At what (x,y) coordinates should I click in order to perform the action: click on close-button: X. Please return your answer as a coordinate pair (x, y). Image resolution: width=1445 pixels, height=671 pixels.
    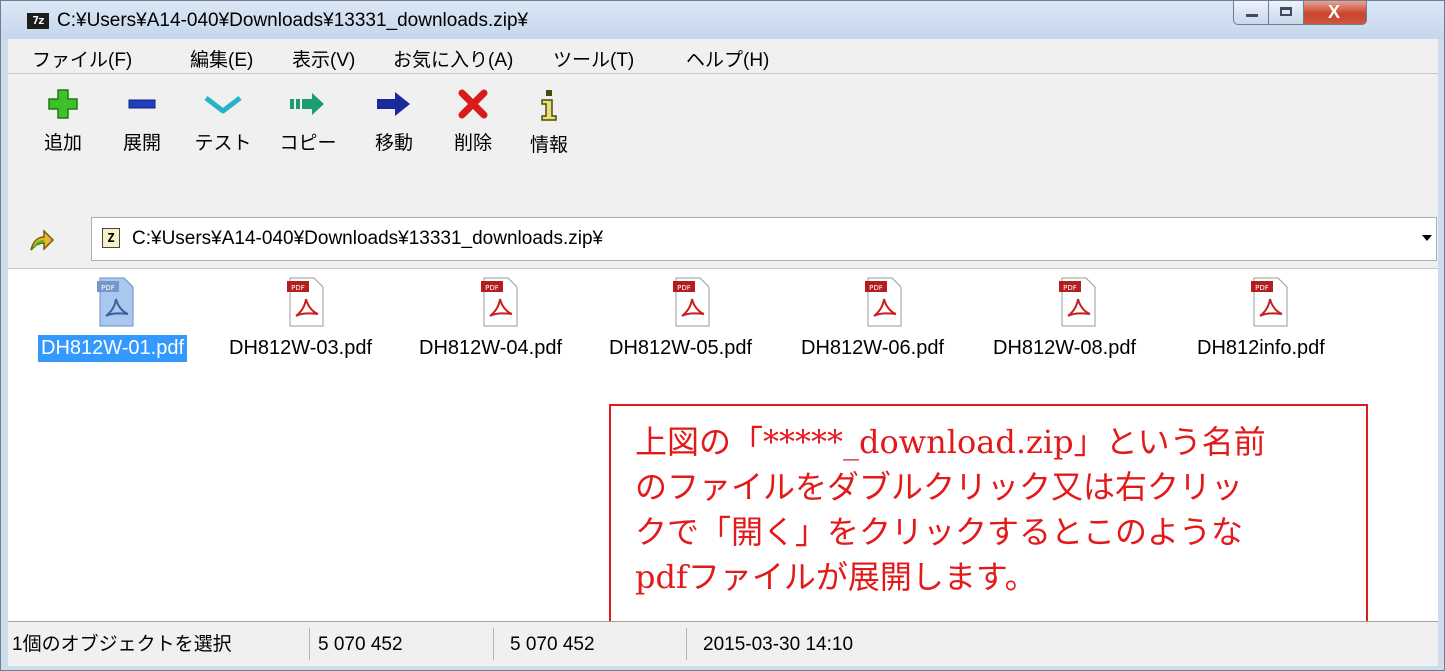
    Looking at the image, I should click on (1335, 13).